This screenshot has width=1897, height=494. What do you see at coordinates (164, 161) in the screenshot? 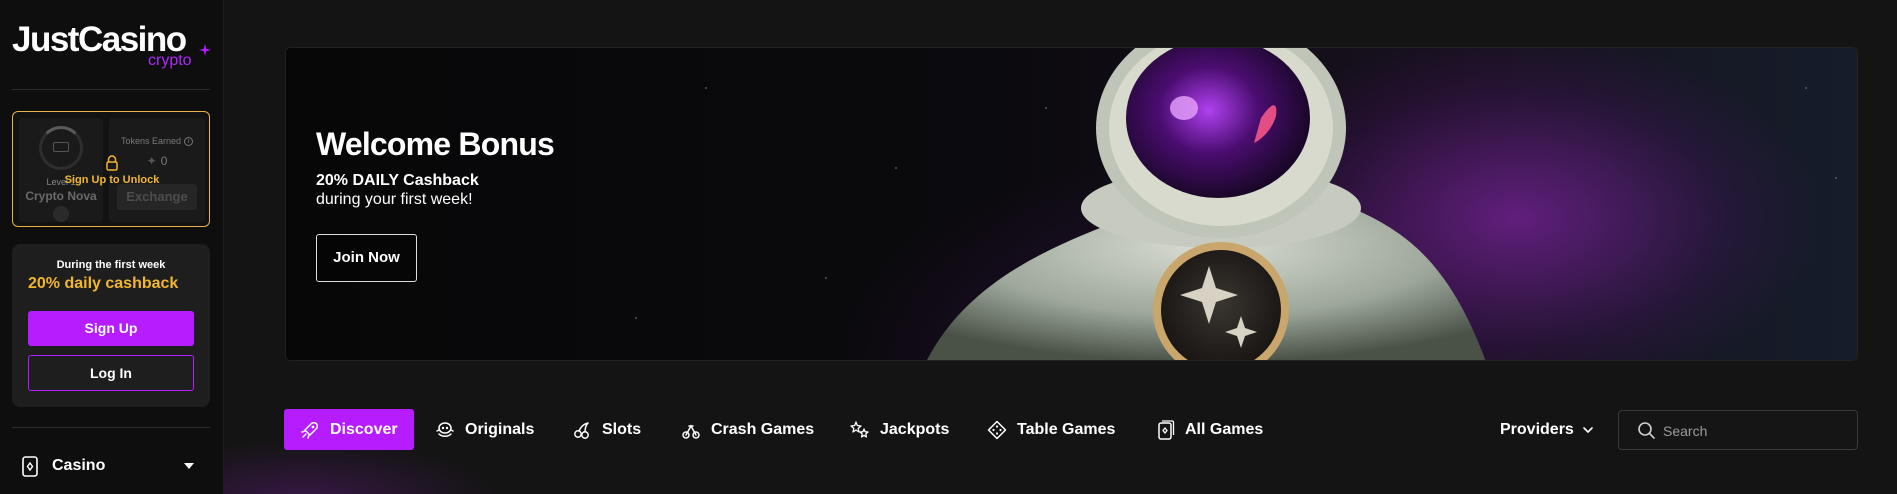
I see `tokens-count: 0` at bounding box center [164, 161].